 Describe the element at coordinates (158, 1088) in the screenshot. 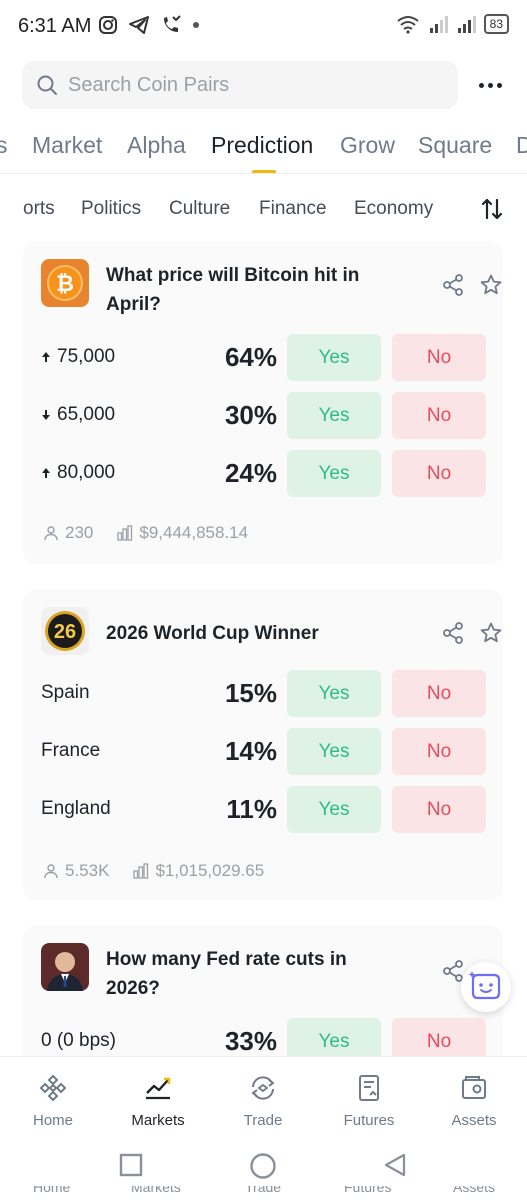

I see `markets-chart-icon` at that location.